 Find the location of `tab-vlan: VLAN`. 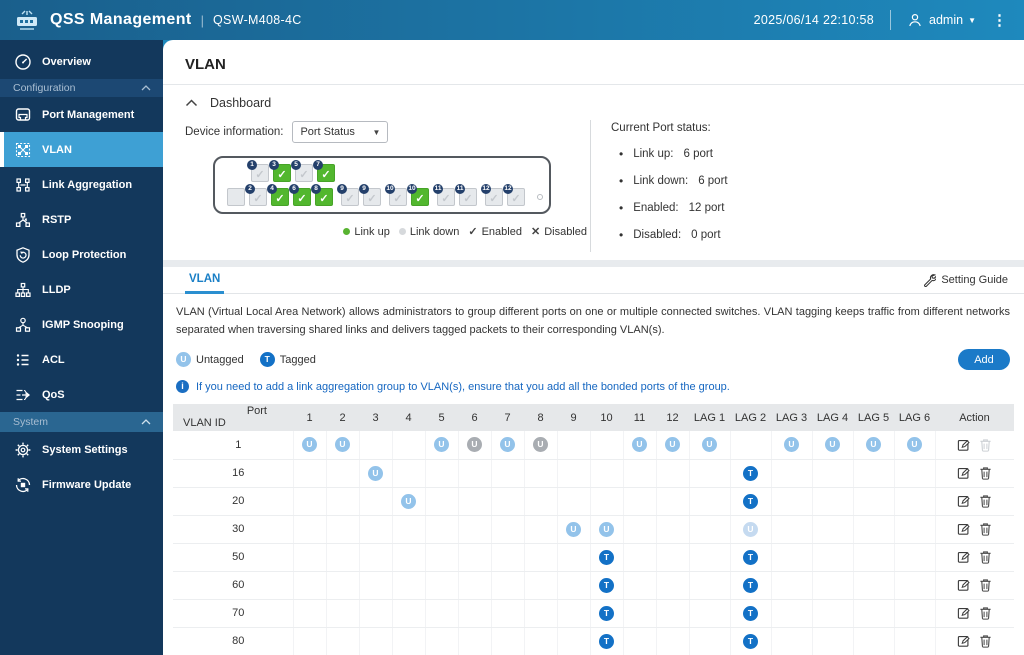

tab-vlan: VLAN is located at coordinates (205, 280).